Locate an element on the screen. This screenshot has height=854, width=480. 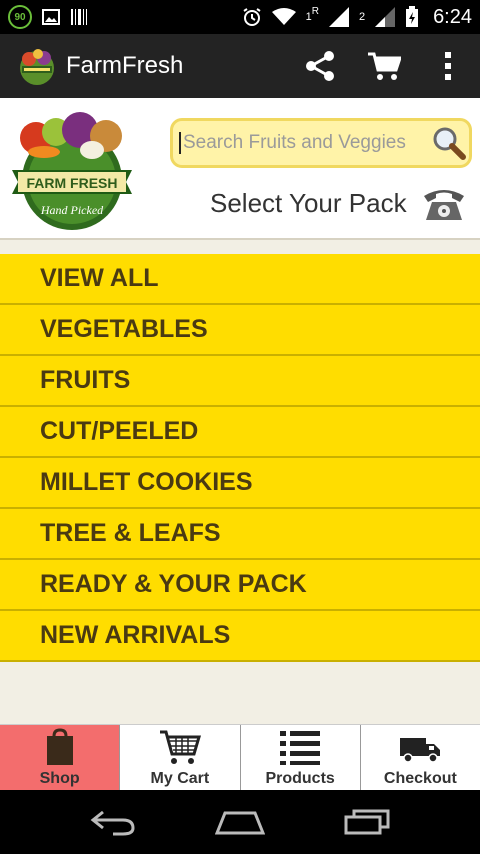
cart-button is located at coordinates (384, 66).